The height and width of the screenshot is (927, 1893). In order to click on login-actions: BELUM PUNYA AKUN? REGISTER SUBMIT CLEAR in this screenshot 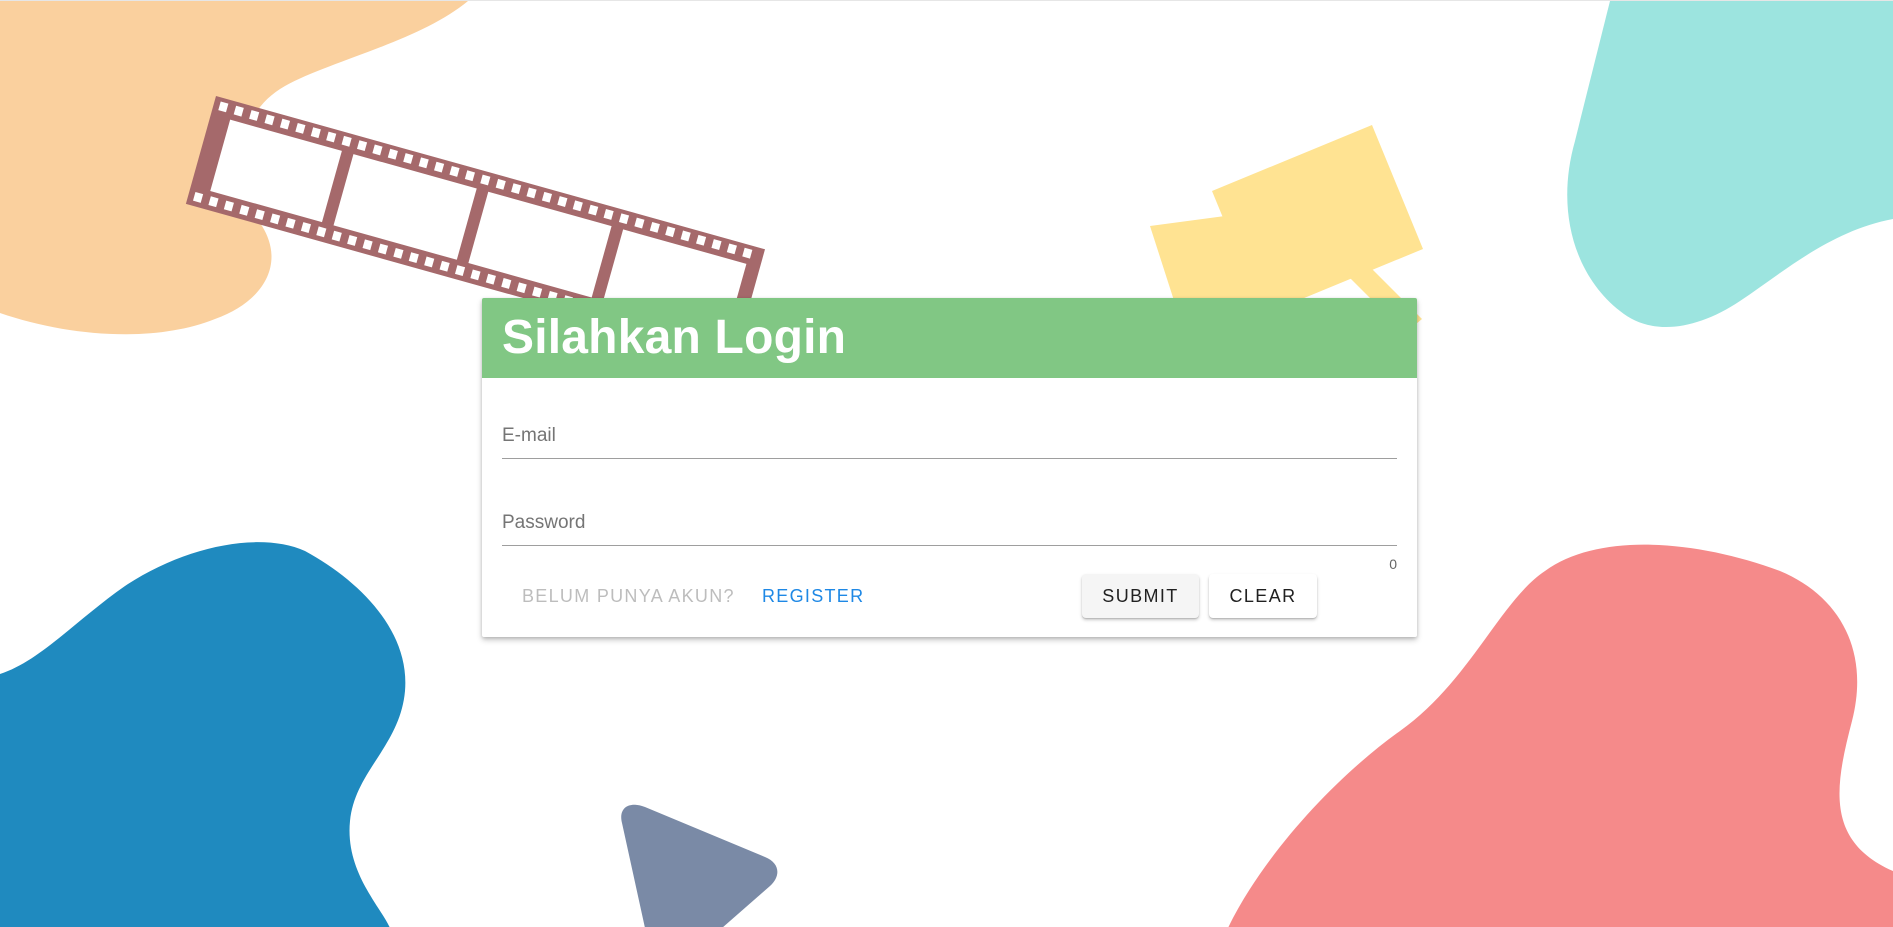, I will do `click(949, 596)`.